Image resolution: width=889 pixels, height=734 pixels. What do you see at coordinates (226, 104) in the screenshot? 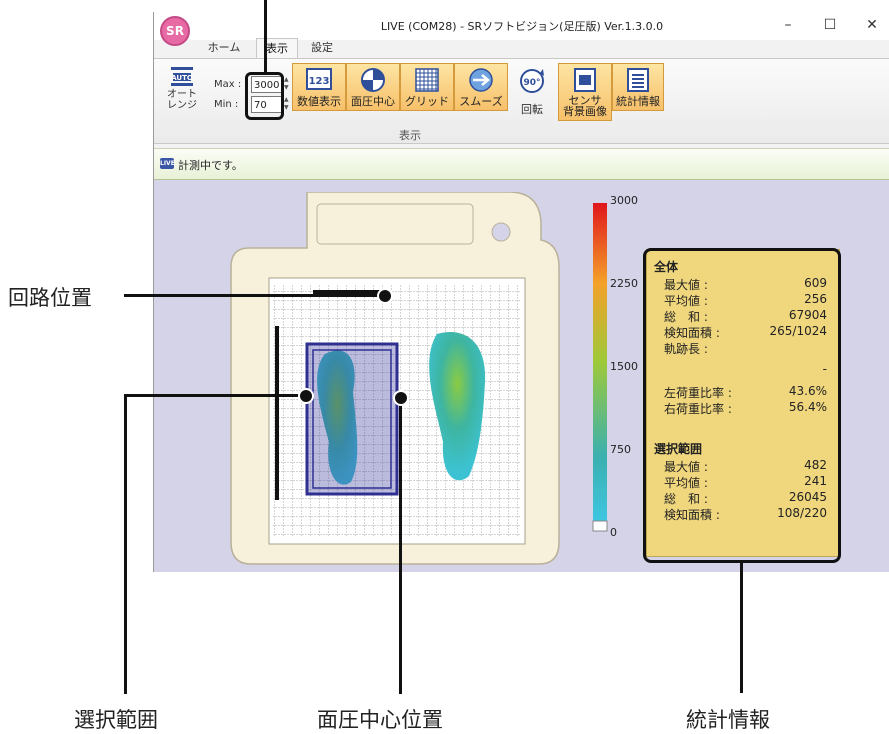
I see `min-label: Min :` at bounding box center [226, 104].